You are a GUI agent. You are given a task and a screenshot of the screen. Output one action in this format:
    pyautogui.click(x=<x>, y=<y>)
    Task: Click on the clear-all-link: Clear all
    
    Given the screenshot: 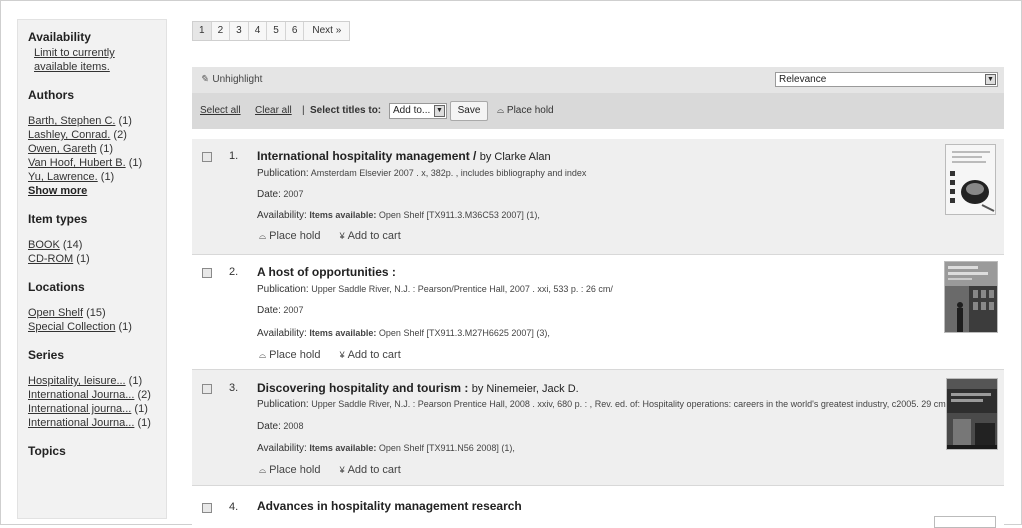 What is the action you would take?
    pyautogui.click(x=273, y=110)
    